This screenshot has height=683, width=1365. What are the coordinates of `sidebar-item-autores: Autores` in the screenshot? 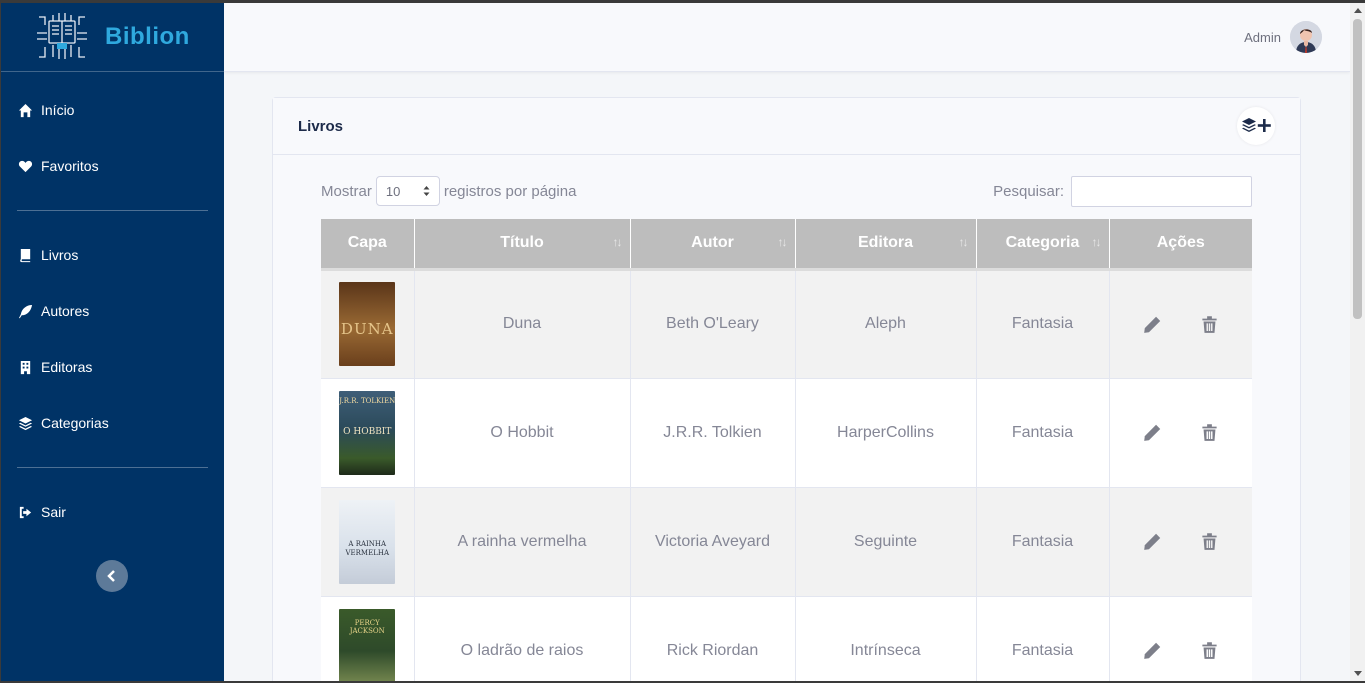 It's located at (112, 311).